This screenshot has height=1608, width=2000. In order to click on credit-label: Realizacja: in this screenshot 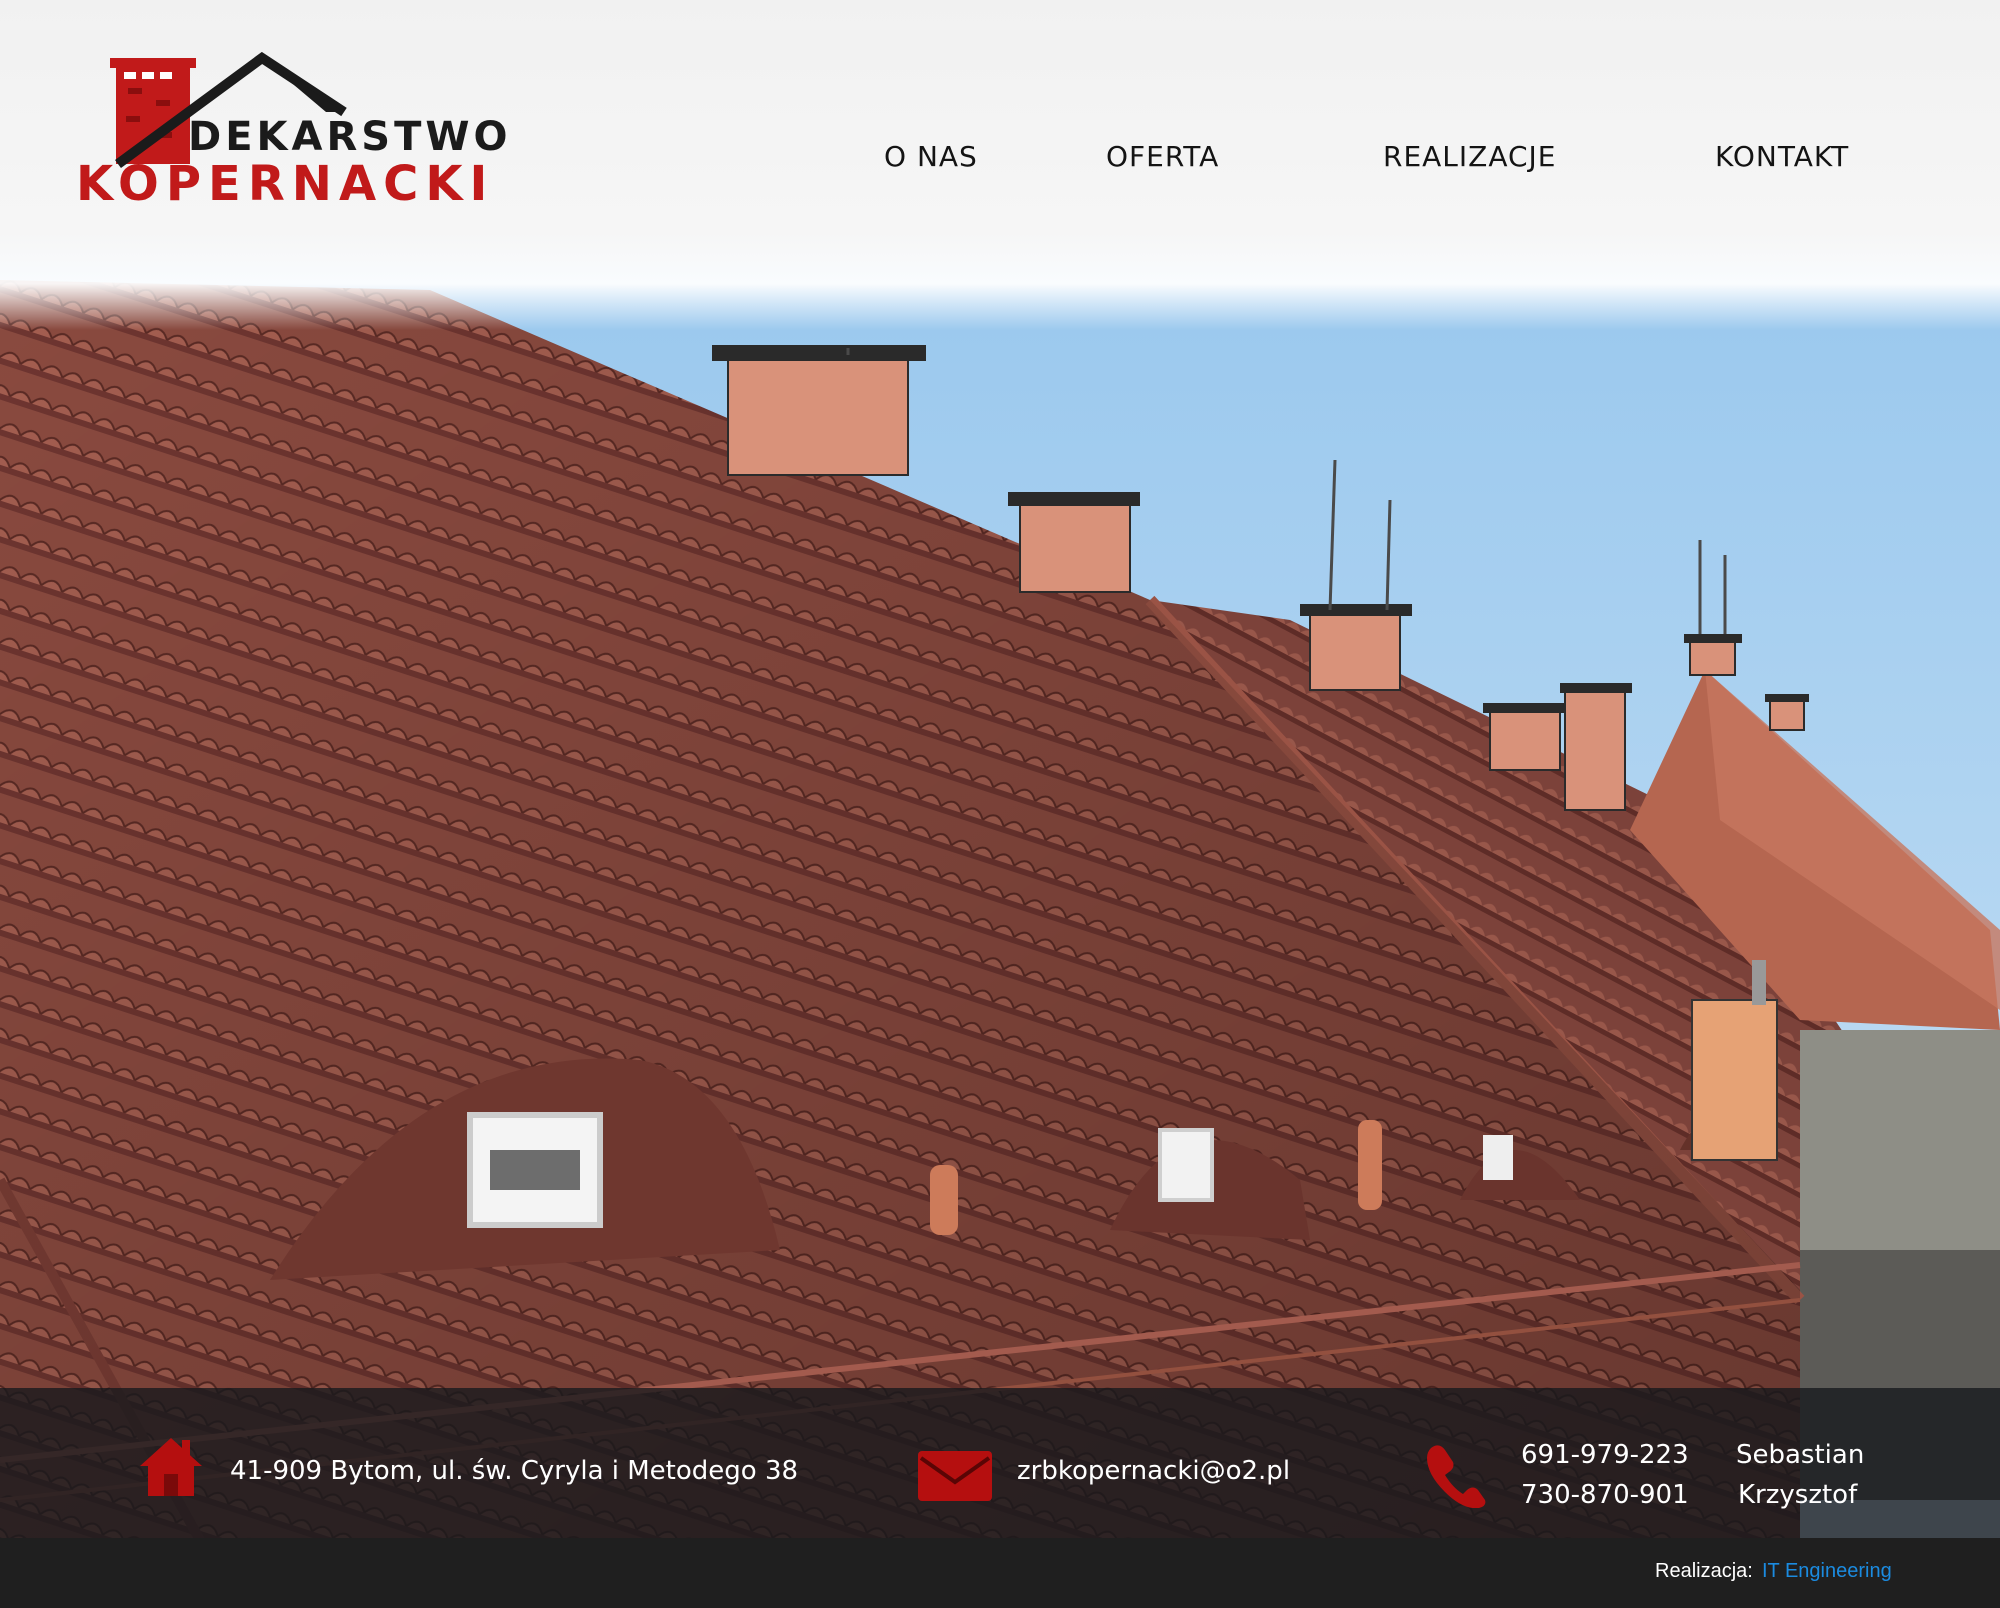, I will do `click(1704, 1571)`.